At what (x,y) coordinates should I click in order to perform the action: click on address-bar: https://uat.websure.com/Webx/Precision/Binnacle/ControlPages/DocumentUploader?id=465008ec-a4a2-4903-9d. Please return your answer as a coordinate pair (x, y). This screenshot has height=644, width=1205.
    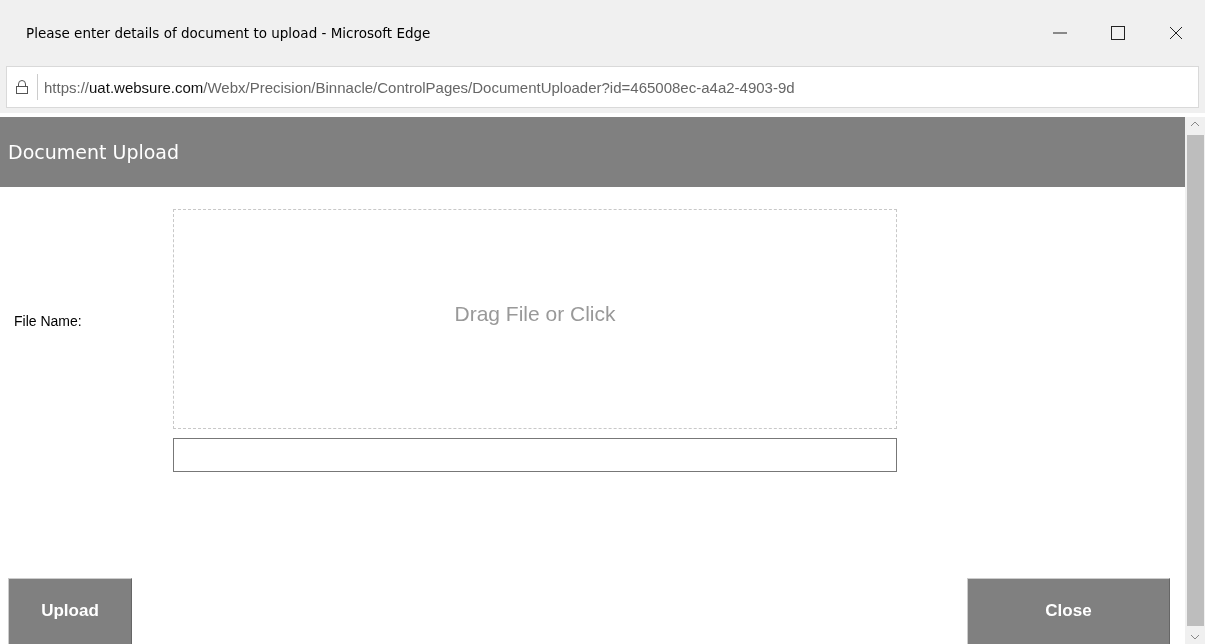
    Looking at the image, I should click on (602, 87).